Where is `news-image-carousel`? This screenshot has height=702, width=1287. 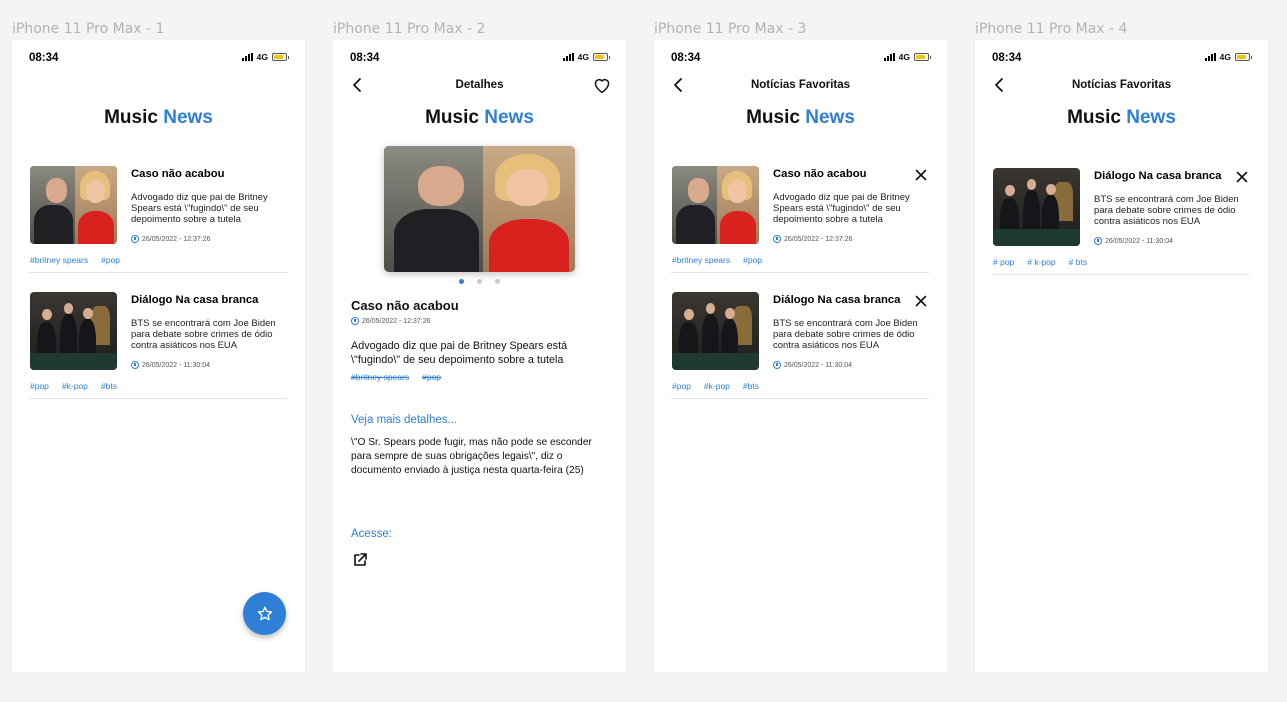
news-image-carousel is located at coordinates (479, 209).